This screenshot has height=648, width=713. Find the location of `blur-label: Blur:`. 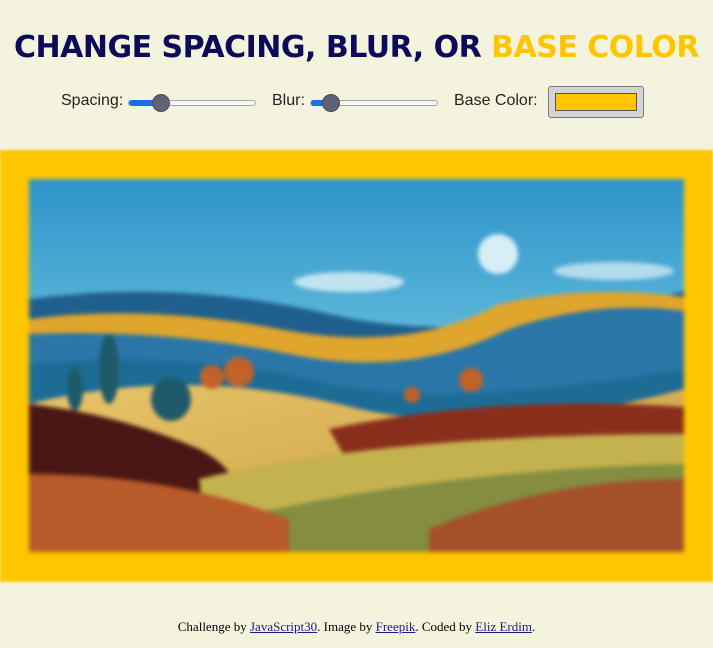

blur-label: Blur: is located at coordinates (288, 100).